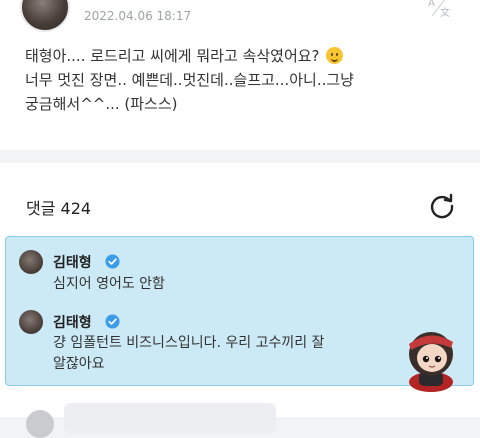  I want to click on svg-text: 文, so click(445, 12).